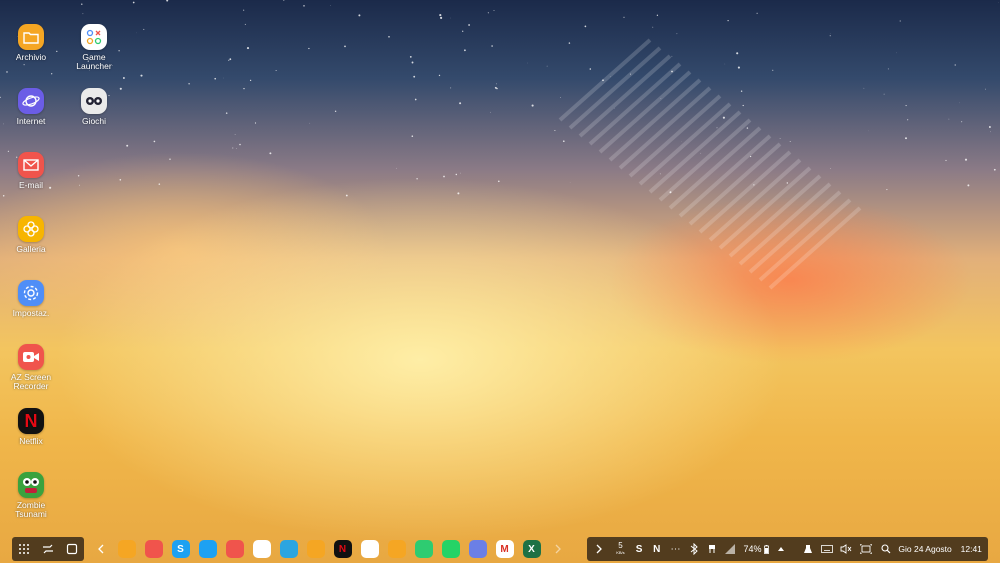 The width and height of the screenshot is (1000, 563). What do you see at coordinates (31, 313) in the screenshot?
I see `desktop-icon-label: Impostaz.` at bounding box center [31, 313].